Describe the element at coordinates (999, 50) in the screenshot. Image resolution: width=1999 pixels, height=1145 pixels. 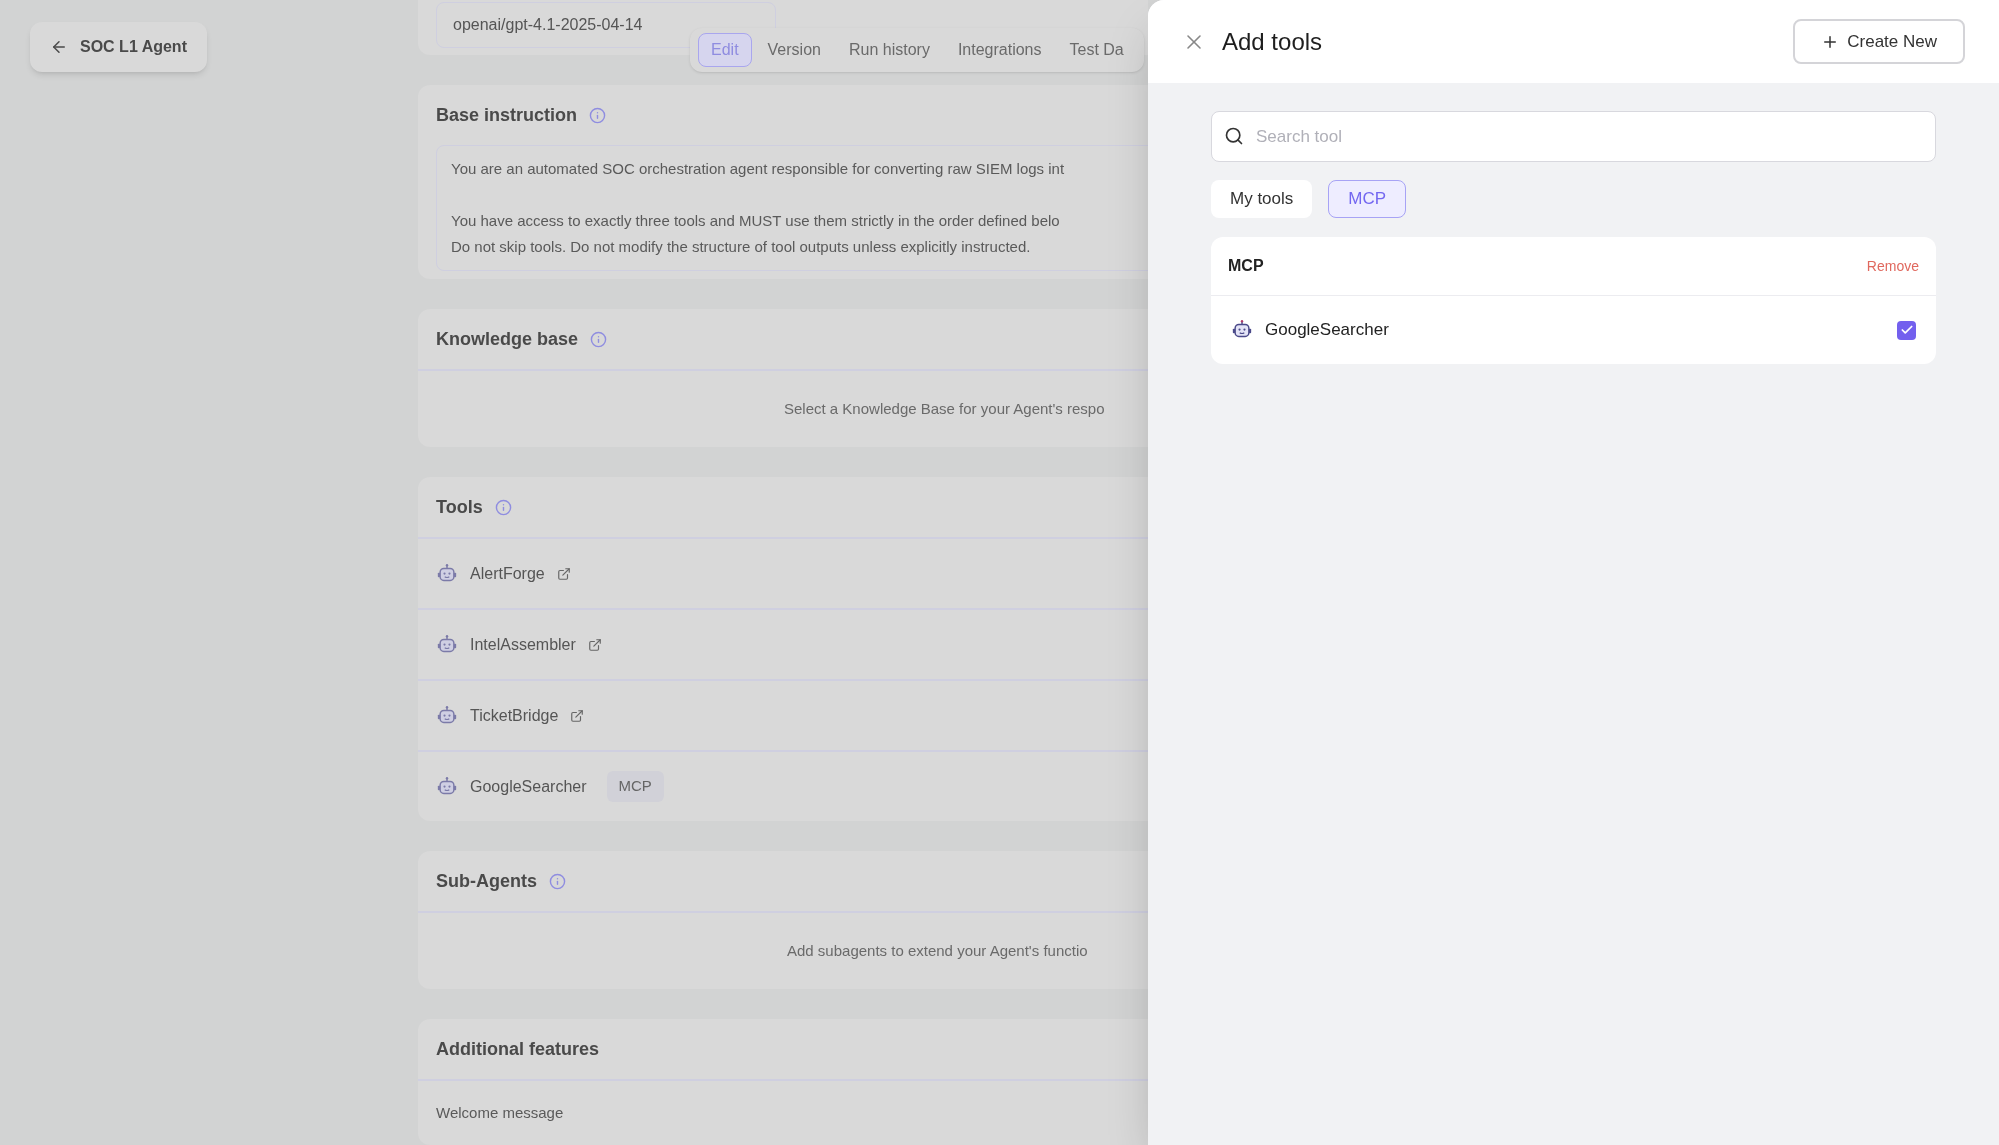
I see `tab: Integrations` at that location.